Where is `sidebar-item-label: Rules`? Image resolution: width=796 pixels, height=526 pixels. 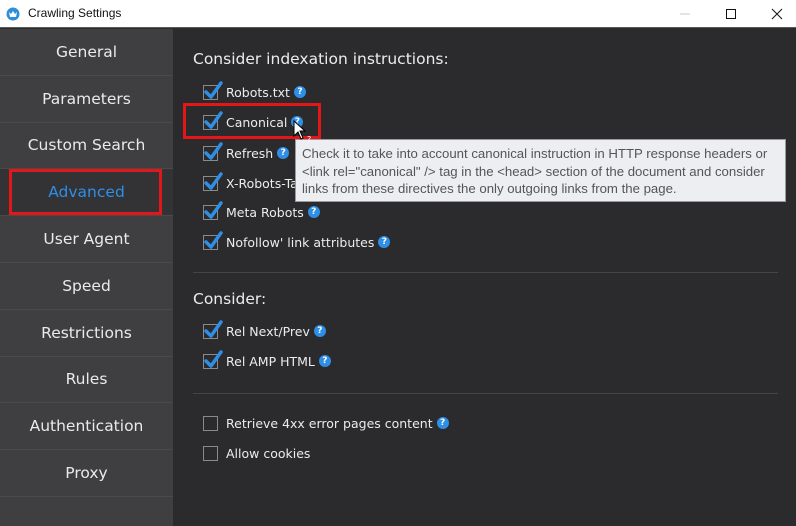
sidebar-item-label: Rules is located at coordinates (86, 379).